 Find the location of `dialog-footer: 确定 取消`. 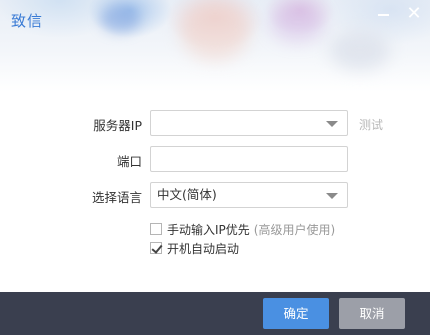

dialog-footer: 确定 取消 is located at coordinates (215, 313).